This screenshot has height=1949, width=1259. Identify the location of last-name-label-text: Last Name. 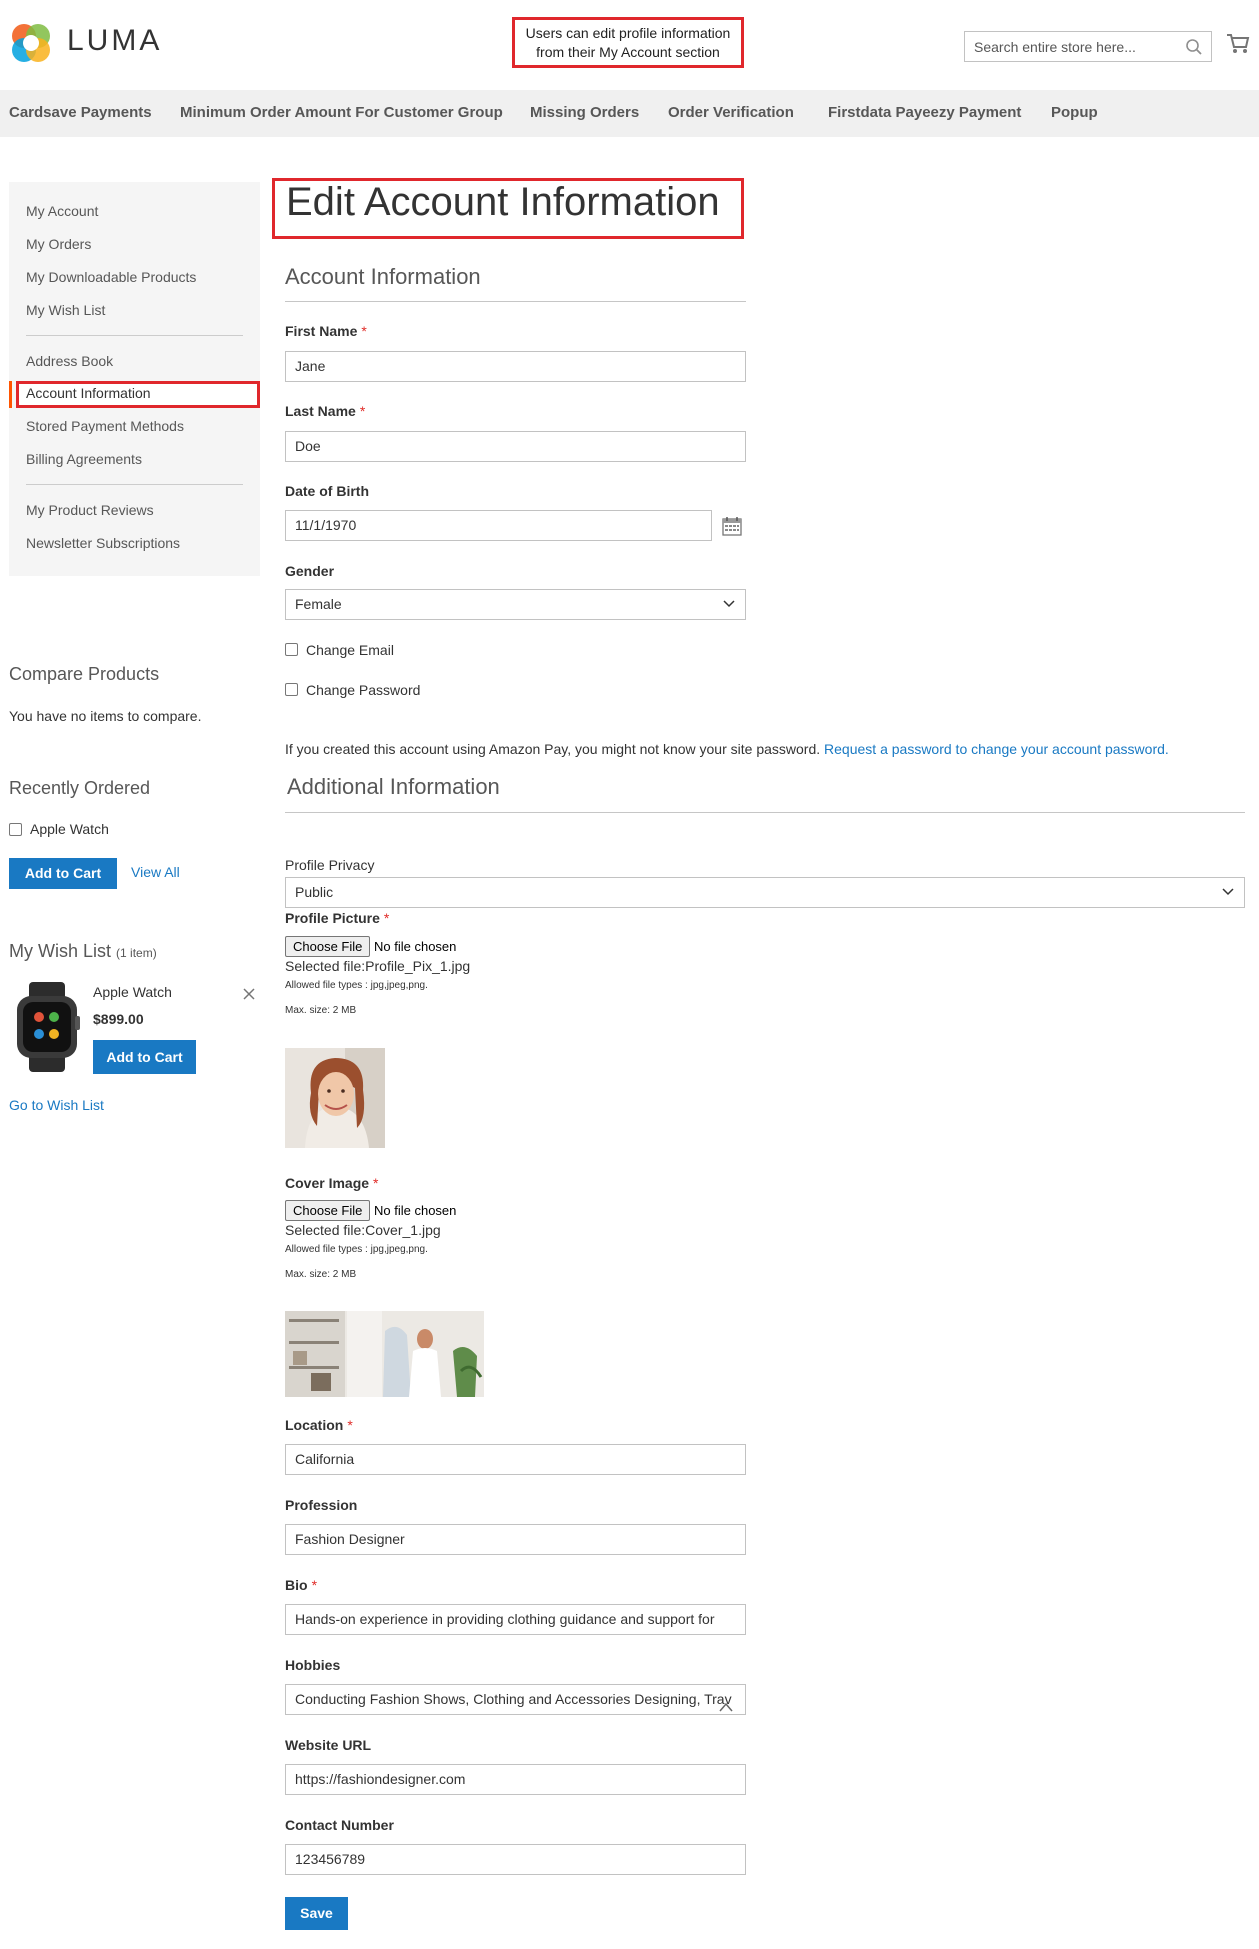
(320, 411).